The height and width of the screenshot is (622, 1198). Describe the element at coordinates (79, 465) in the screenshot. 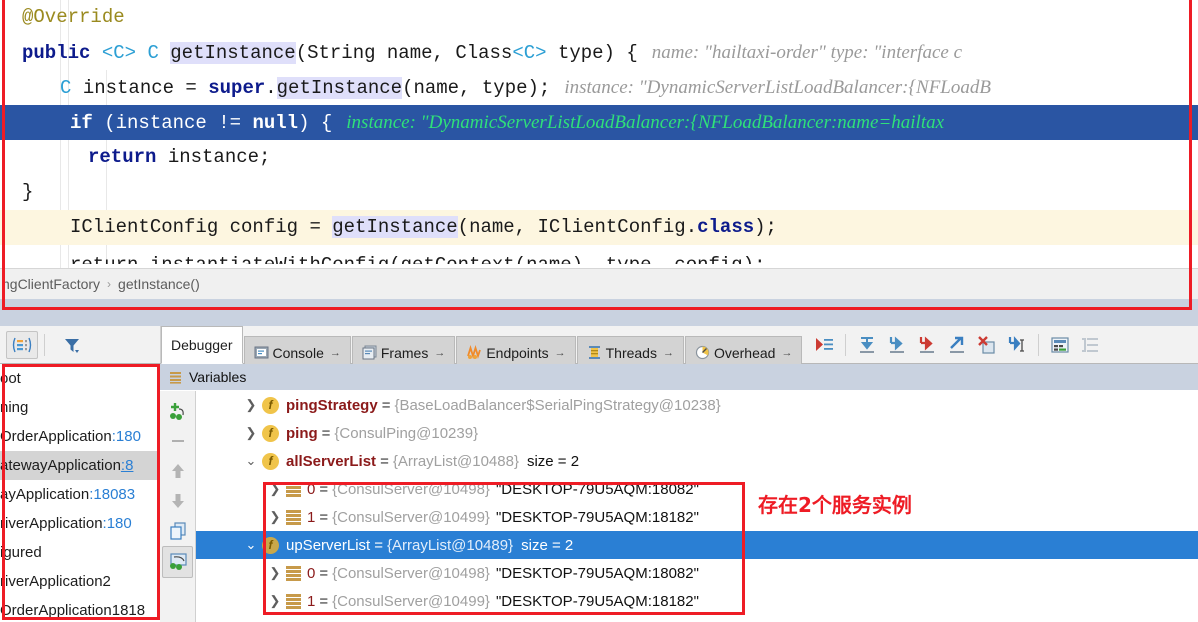

I see `list-item-selected: atewayApplication:8` at that location.